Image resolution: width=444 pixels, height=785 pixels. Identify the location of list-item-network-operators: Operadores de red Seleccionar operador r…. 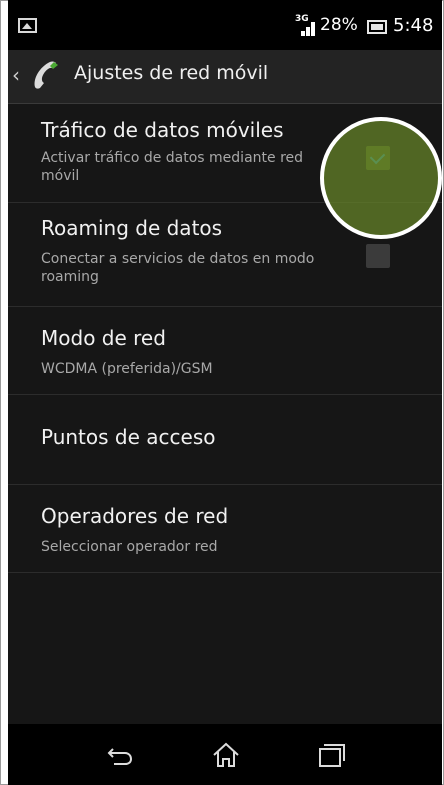
(225, 528).